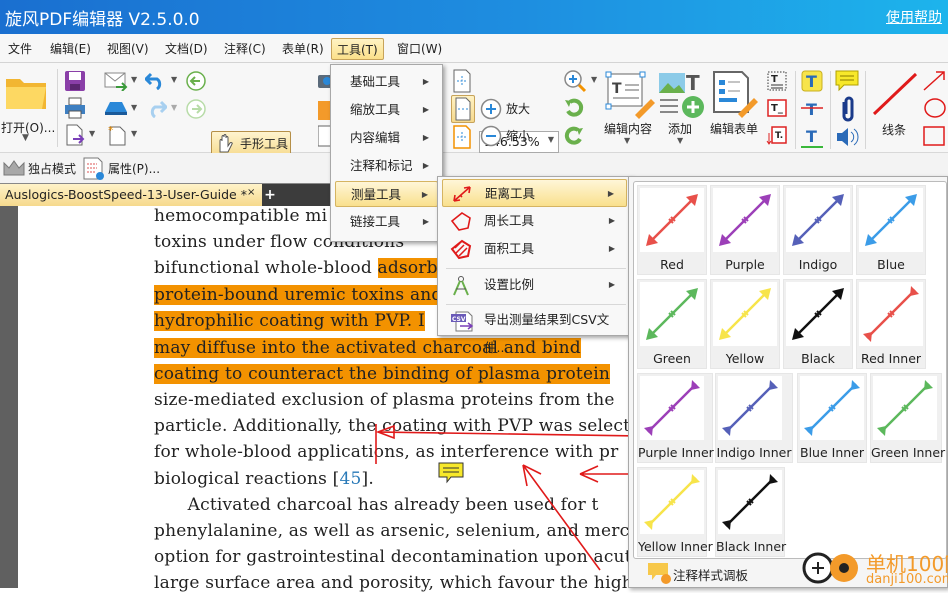  I want to click on style-swatch-black: Black, so click(818, 324).